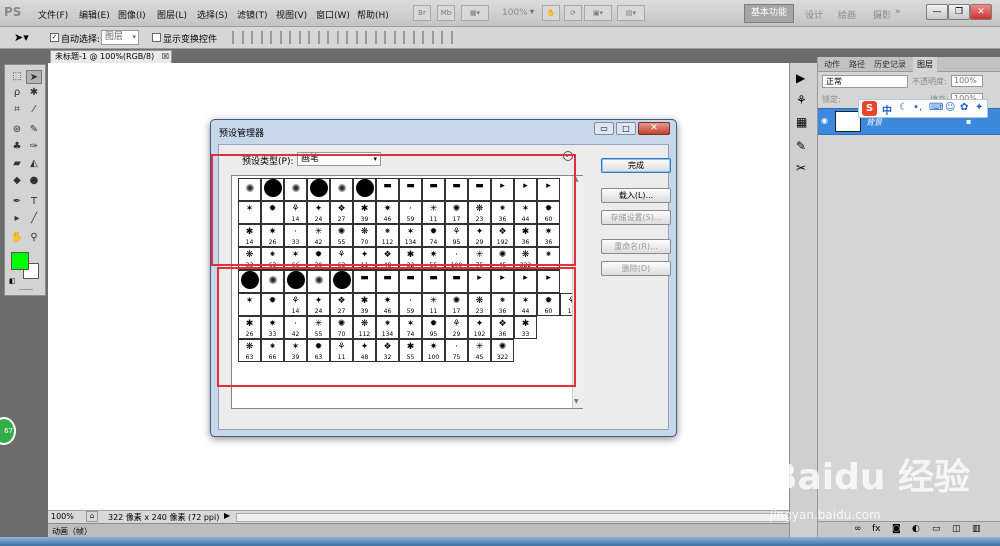 This screenshot has height=546, width=1000. I want to click on ime-skin-icon: ✿, so click(964, 107).